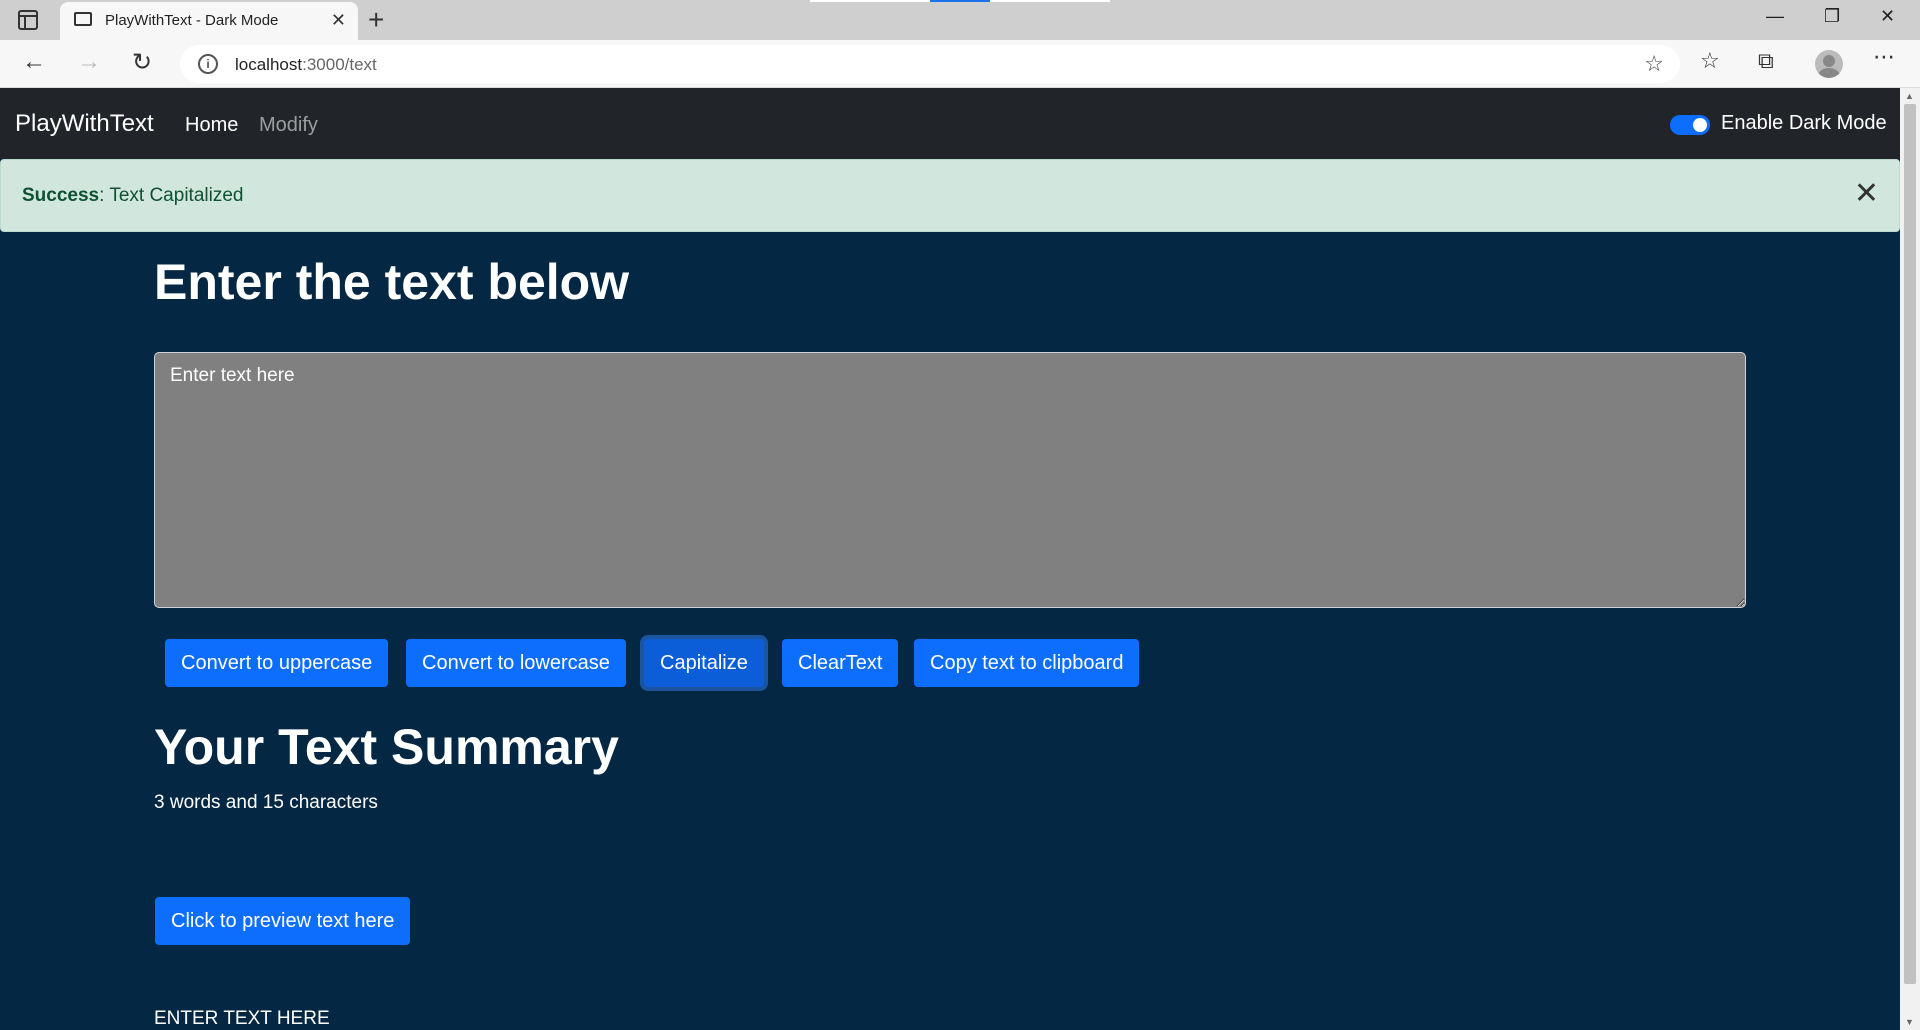  What do you see at coordinates (142, 62) in the screenshot?
I see `refresh-icon: ↻` at bounding box center [142, 62].